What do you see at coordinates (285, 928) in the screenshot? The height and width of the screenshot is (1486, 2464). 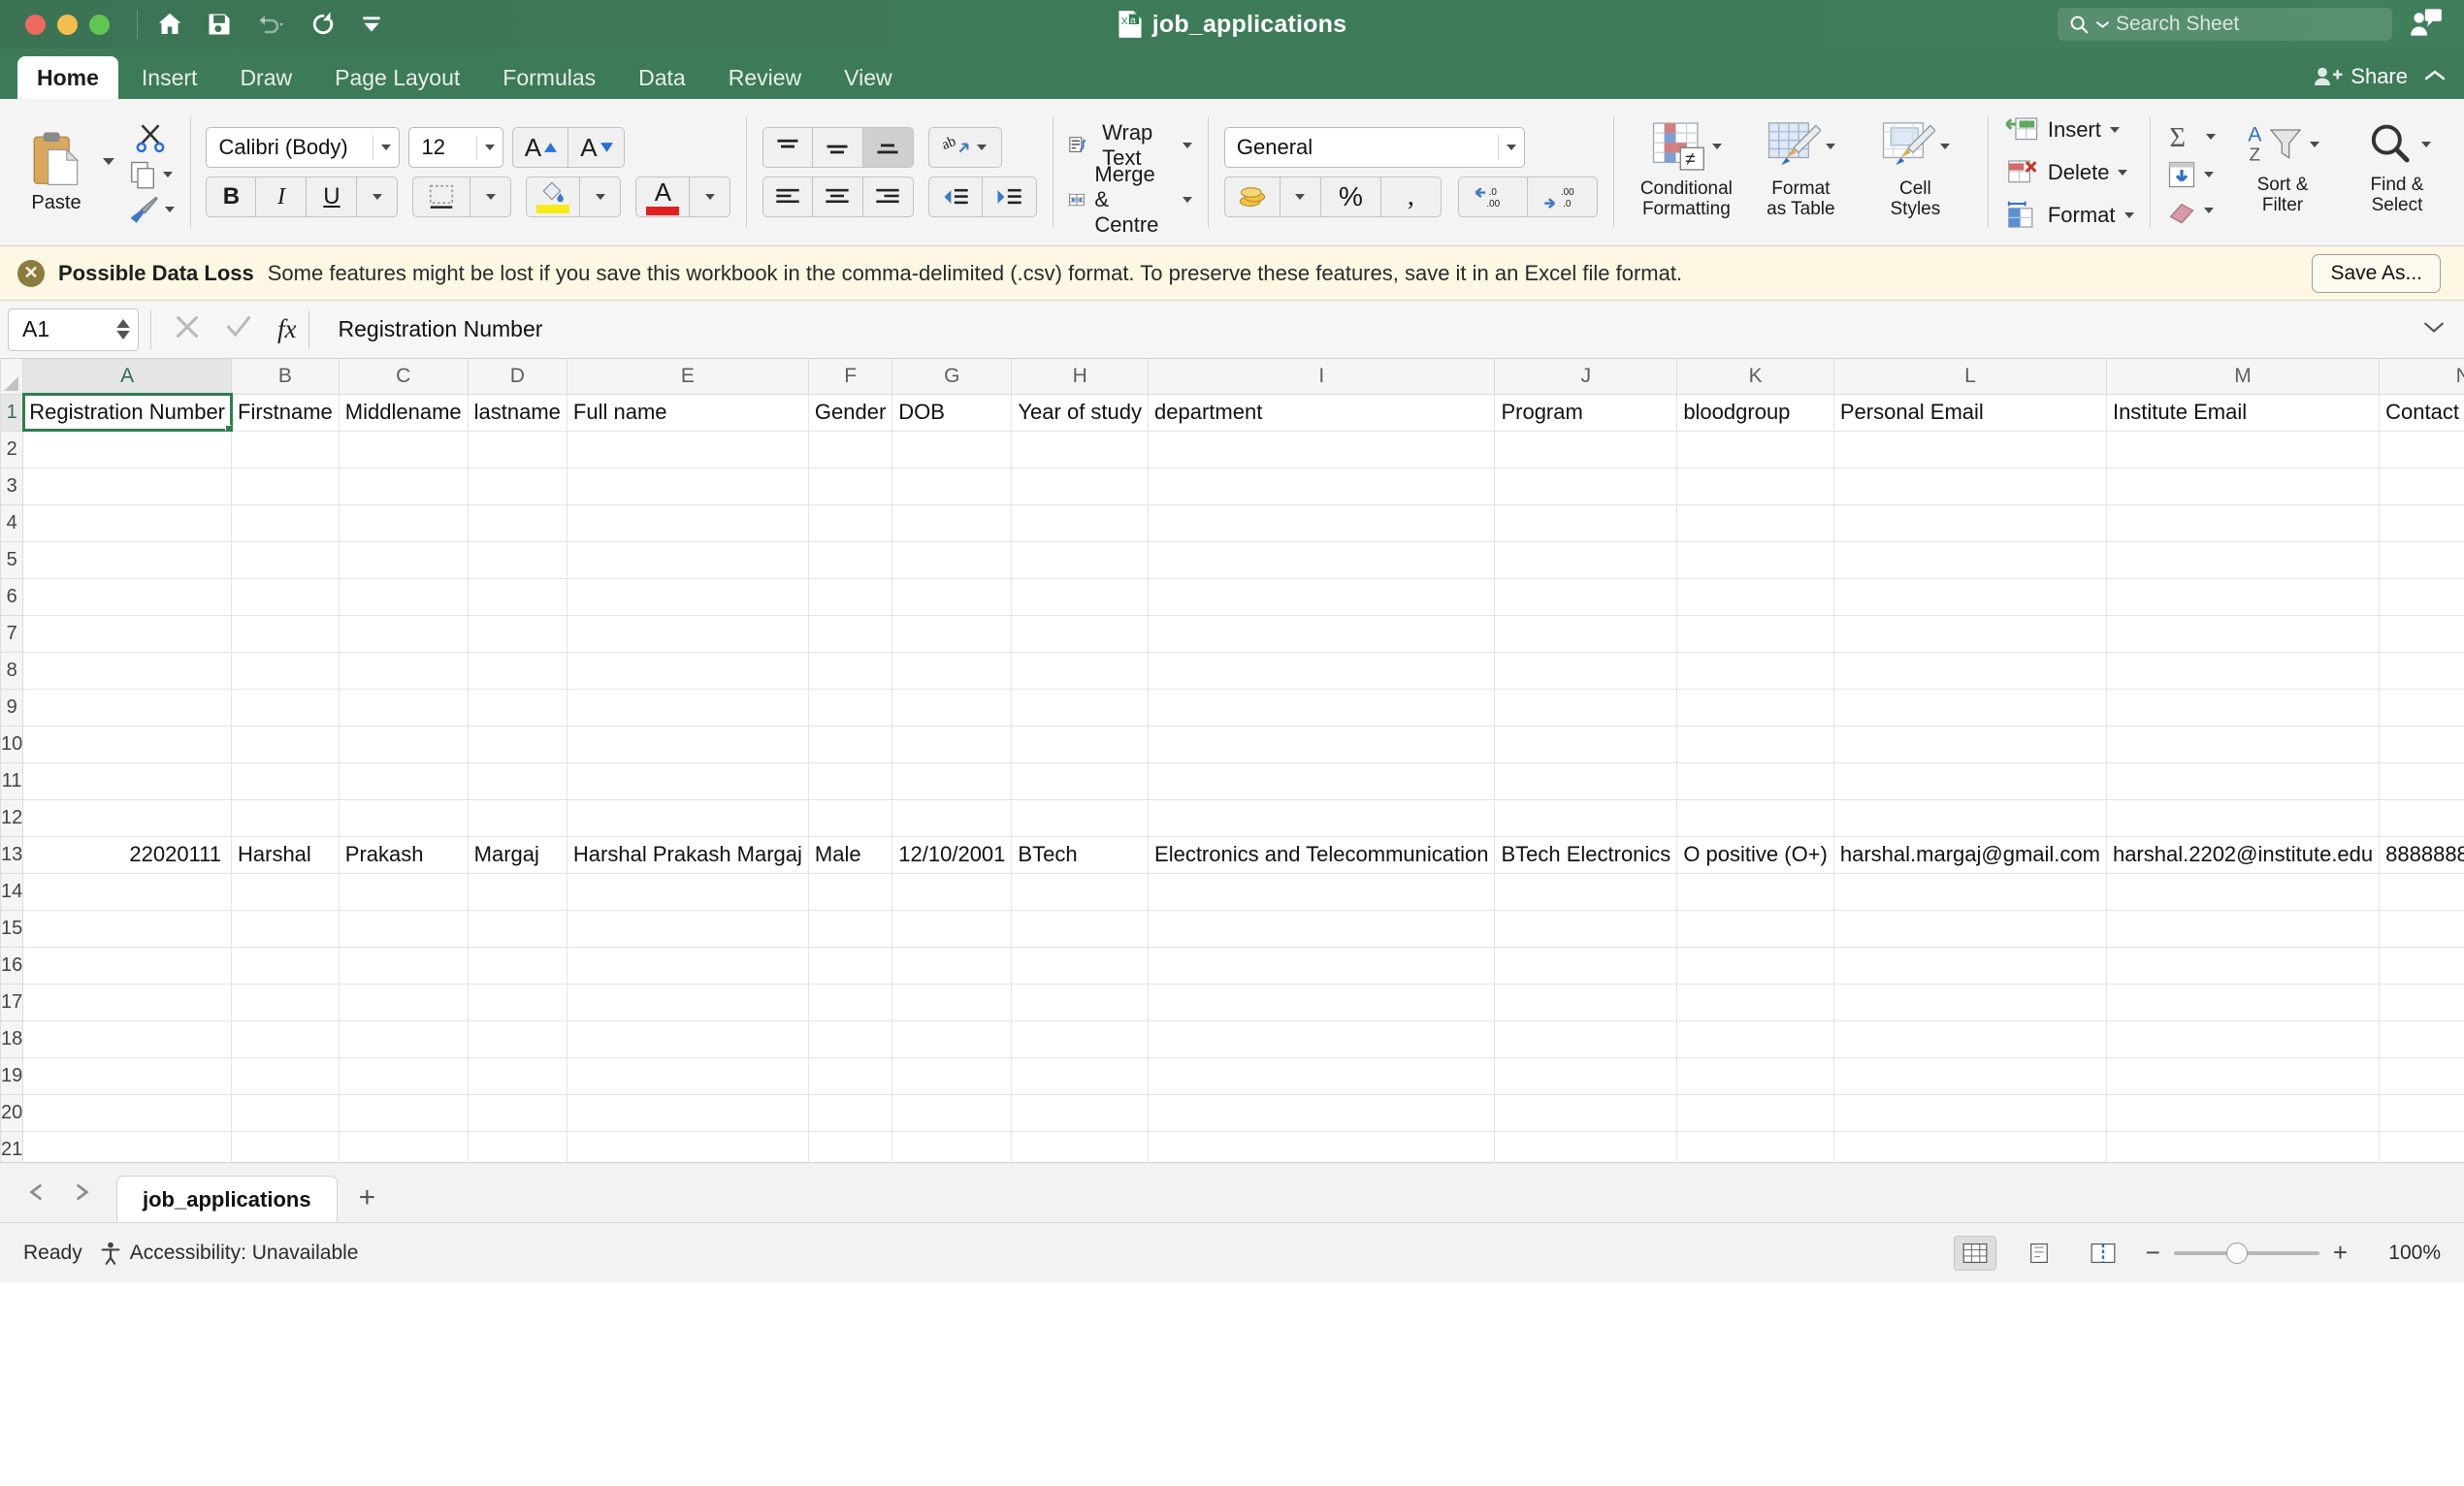 I see `cell-B15` at bounding box center [285, 928].